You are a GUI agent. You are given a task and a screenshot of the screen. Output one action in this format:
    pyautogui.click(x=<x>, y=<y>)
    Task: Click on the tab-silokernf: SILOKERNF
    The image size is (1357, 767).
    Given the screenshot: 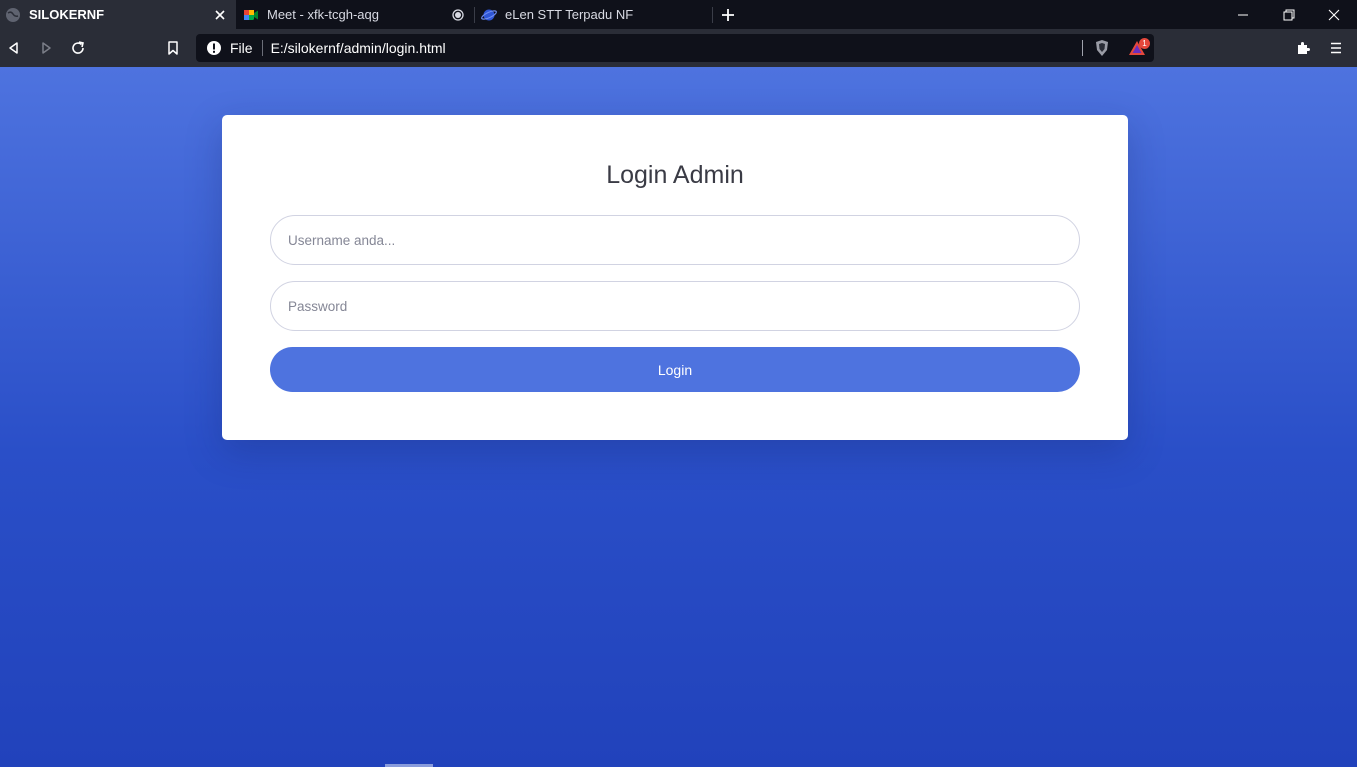 What is the action you would take?
    pyautogui.click(x=118, y=14)
    